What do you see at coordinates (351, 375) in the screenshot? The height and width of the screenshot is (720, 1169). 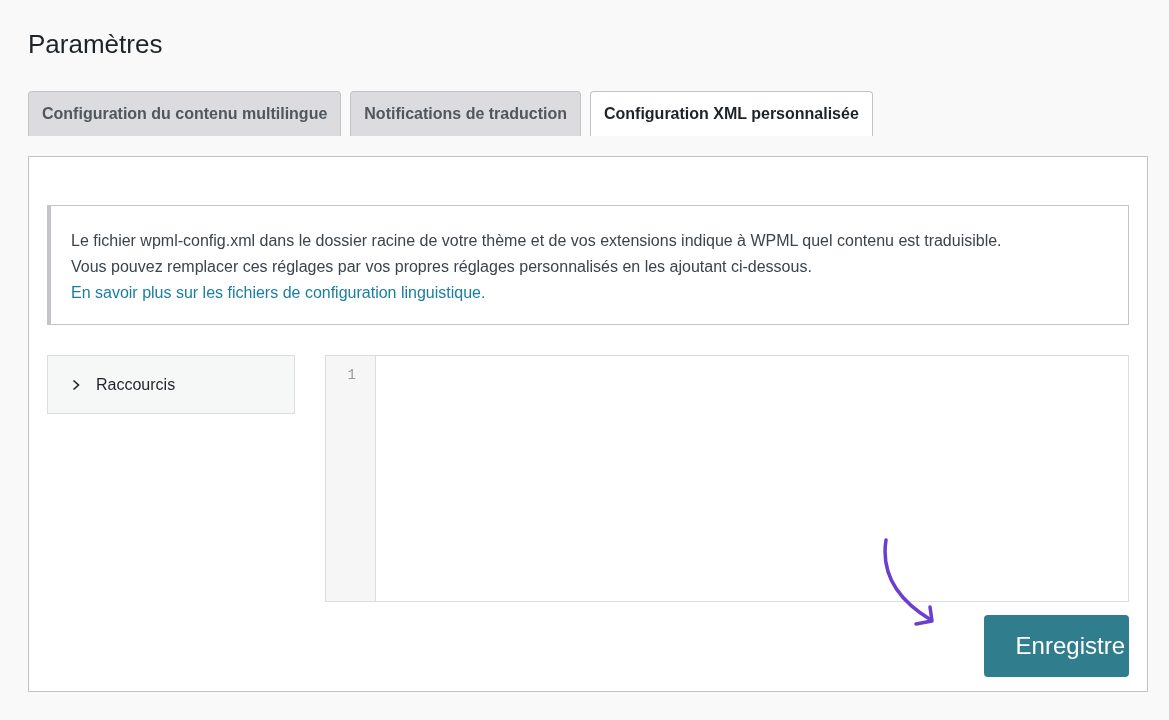 I see `line-number: 1` at bounding box center [351, 375].